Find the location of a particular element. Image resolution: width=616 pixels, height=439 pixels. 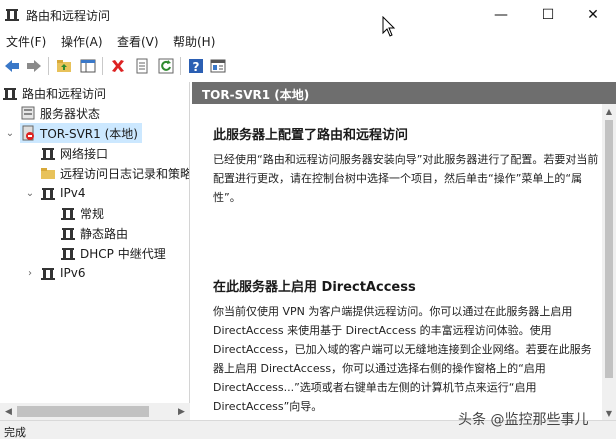

folder-up-icon is located at coordinates (64, 66).